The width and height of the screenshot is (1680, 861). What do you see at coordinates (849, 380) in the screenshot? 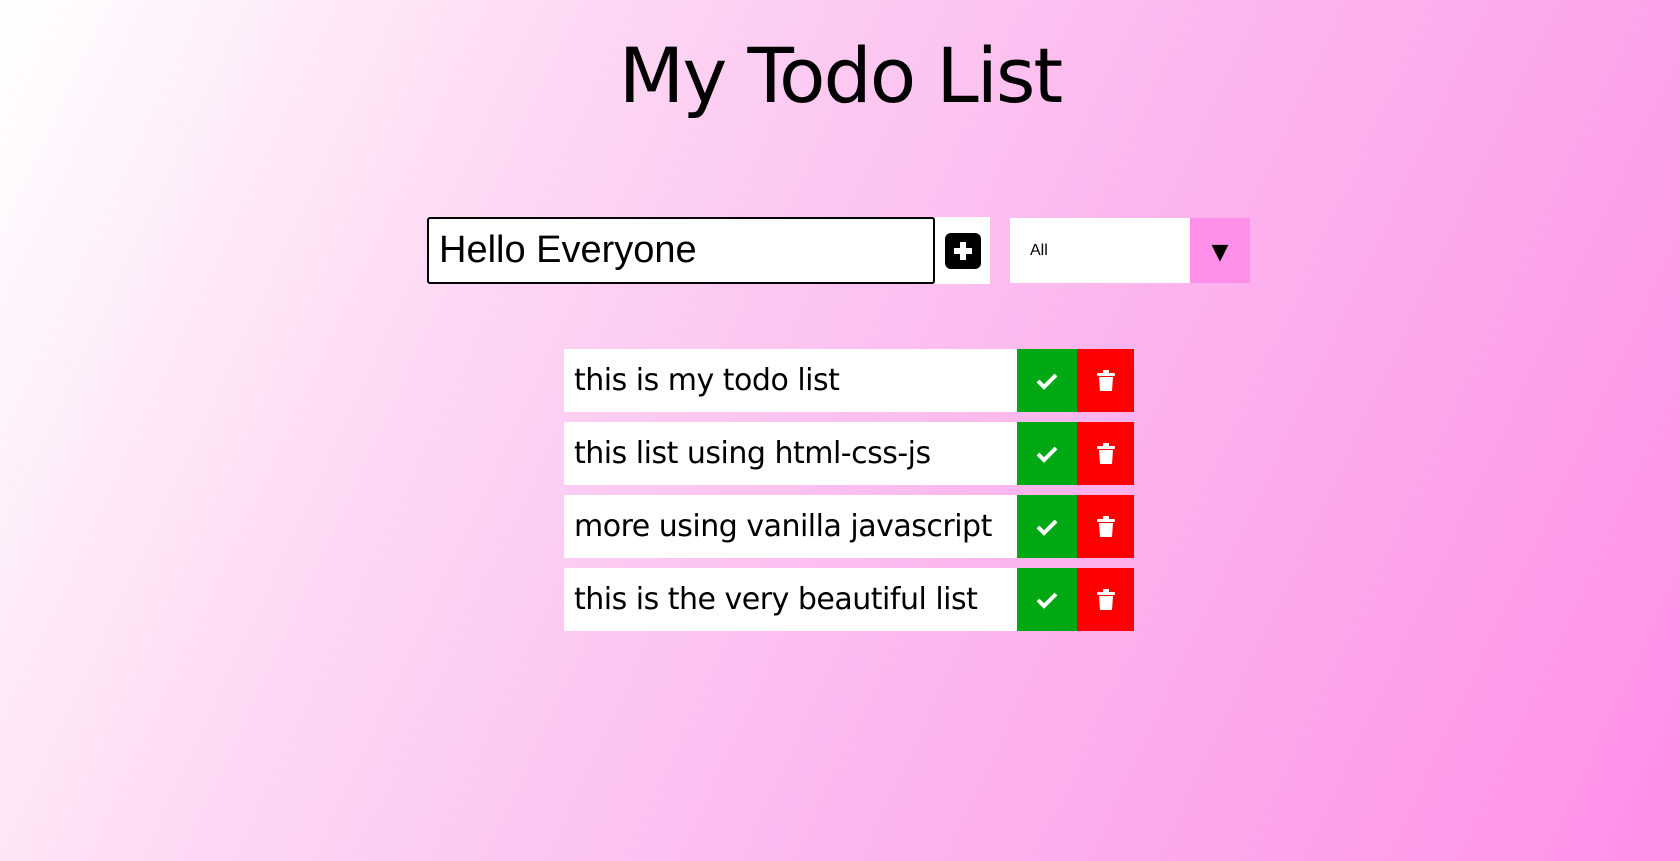
I see `todo-item: this is my todo list` at bounding box center [849, 380].